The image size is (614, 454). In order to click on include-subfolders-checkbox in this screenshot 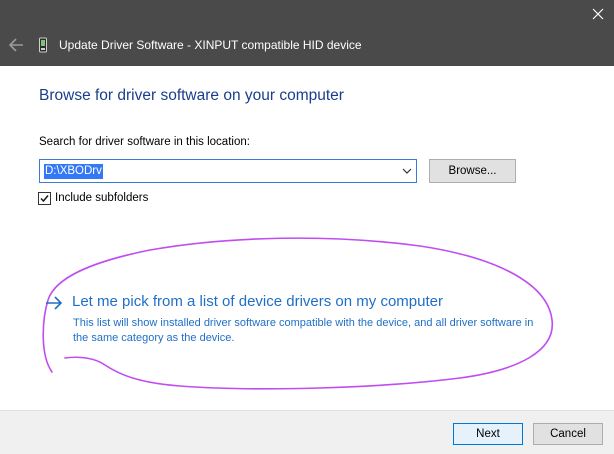, I will do `click(44, 198)`.